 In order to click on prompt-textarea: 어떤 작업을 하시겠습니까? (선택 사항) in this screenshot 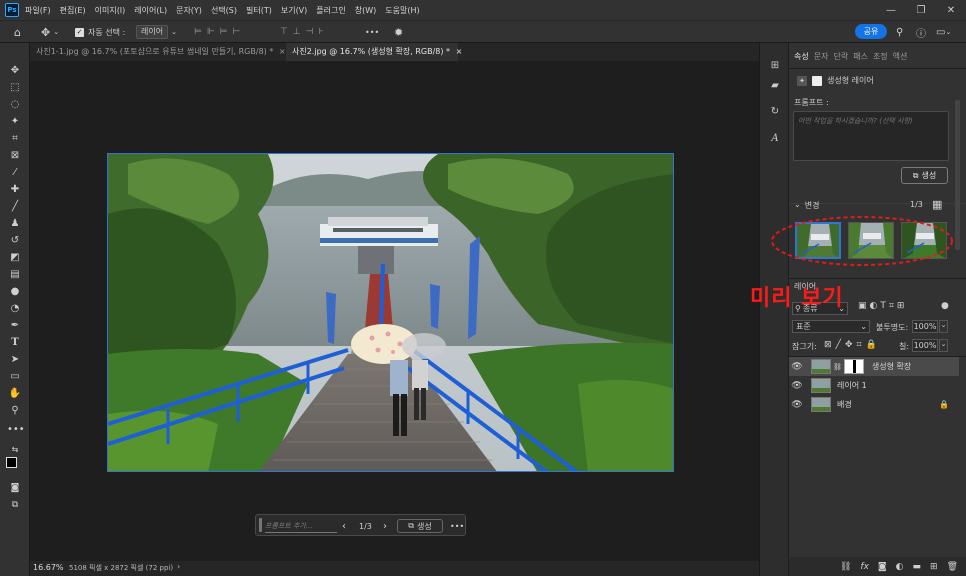, I will do `click(871, 136)`.